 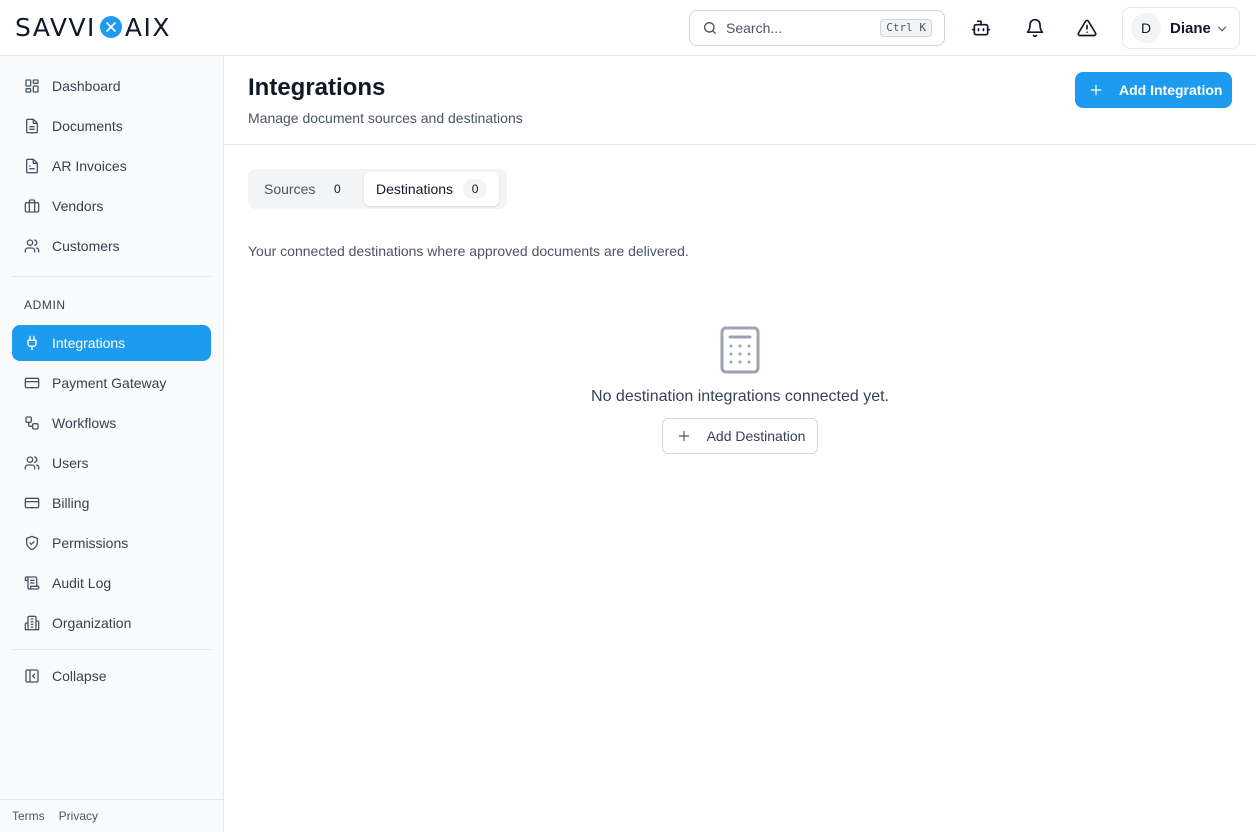 I want to click on document-icon, so click(x=32, y=126).